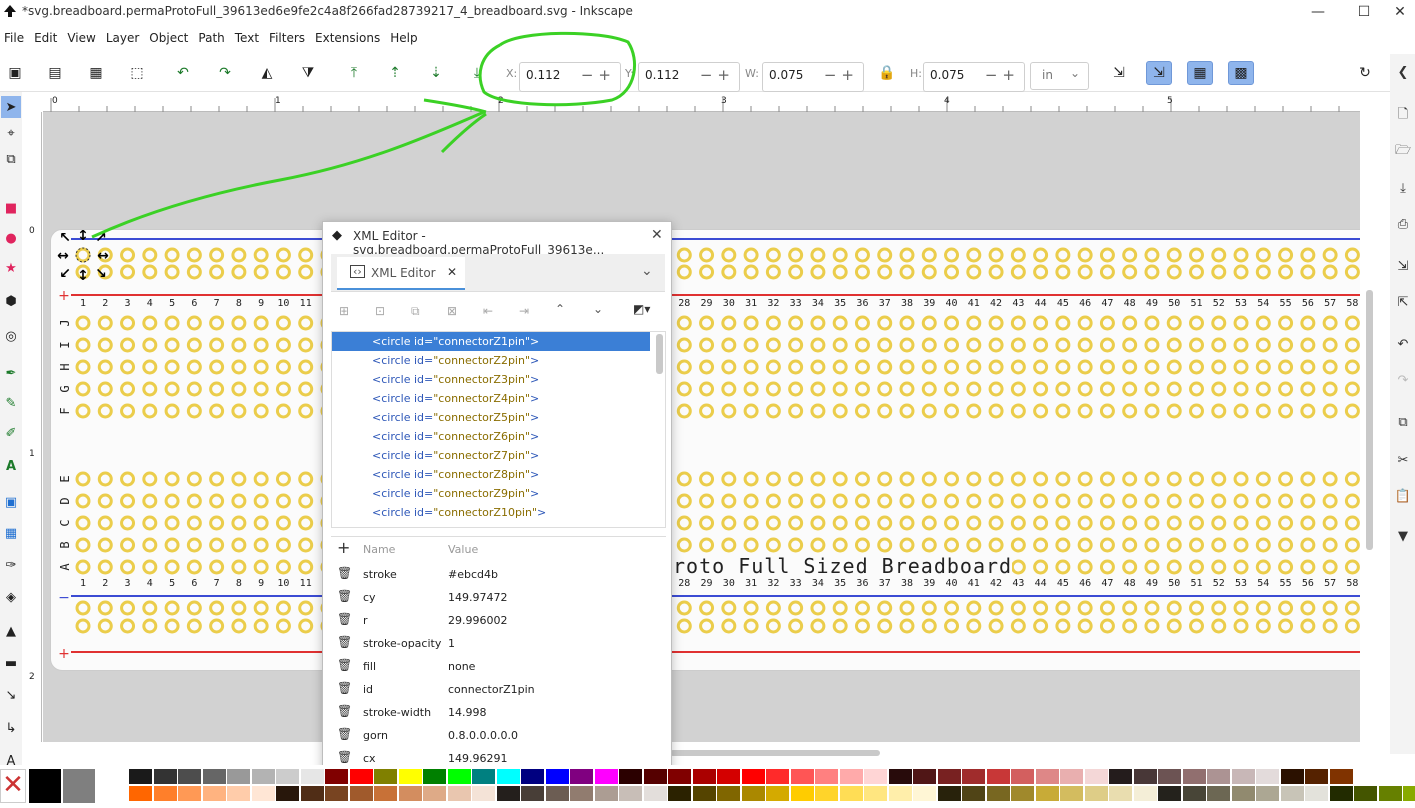 Image resolution: width=1415 pixels, height=808 pixels. Describe the element at coordinates (1369, 420) in the screenshot. I see `vertical-scrollbar` at that location.